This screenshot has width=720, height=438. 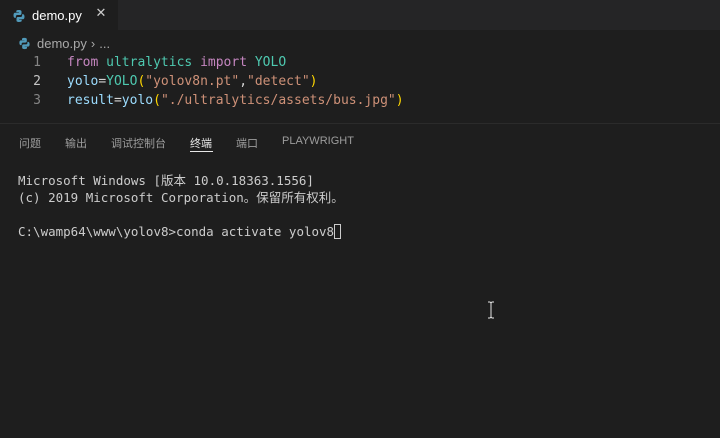 What do you see at coordinates (247, 143) in the screenshot?
I see `tab-ports: 端口` at bounding box center [247, 143].